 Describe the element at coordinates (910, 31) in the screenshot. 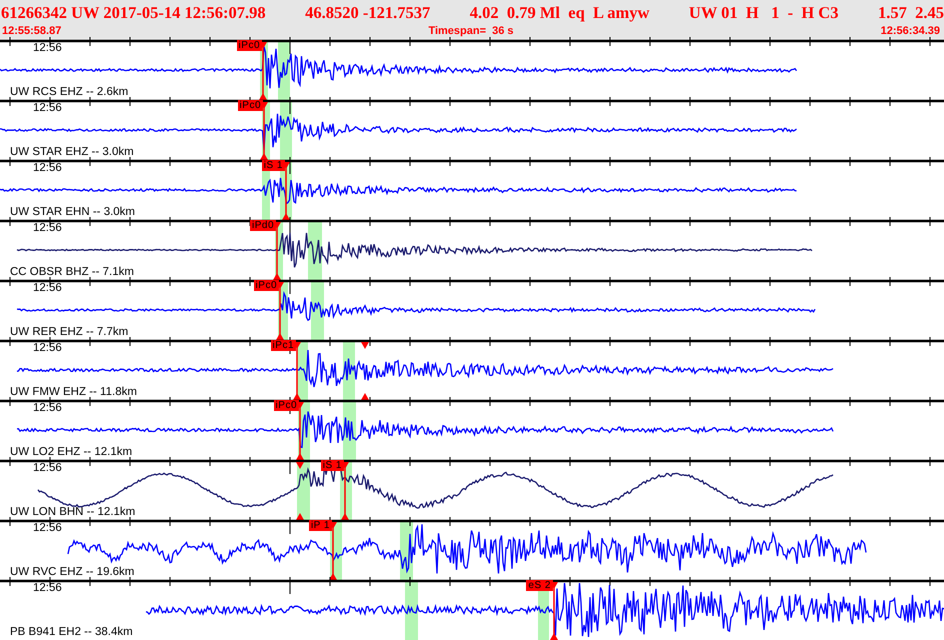

I see `end-time: 12:56:34.39` at that location.